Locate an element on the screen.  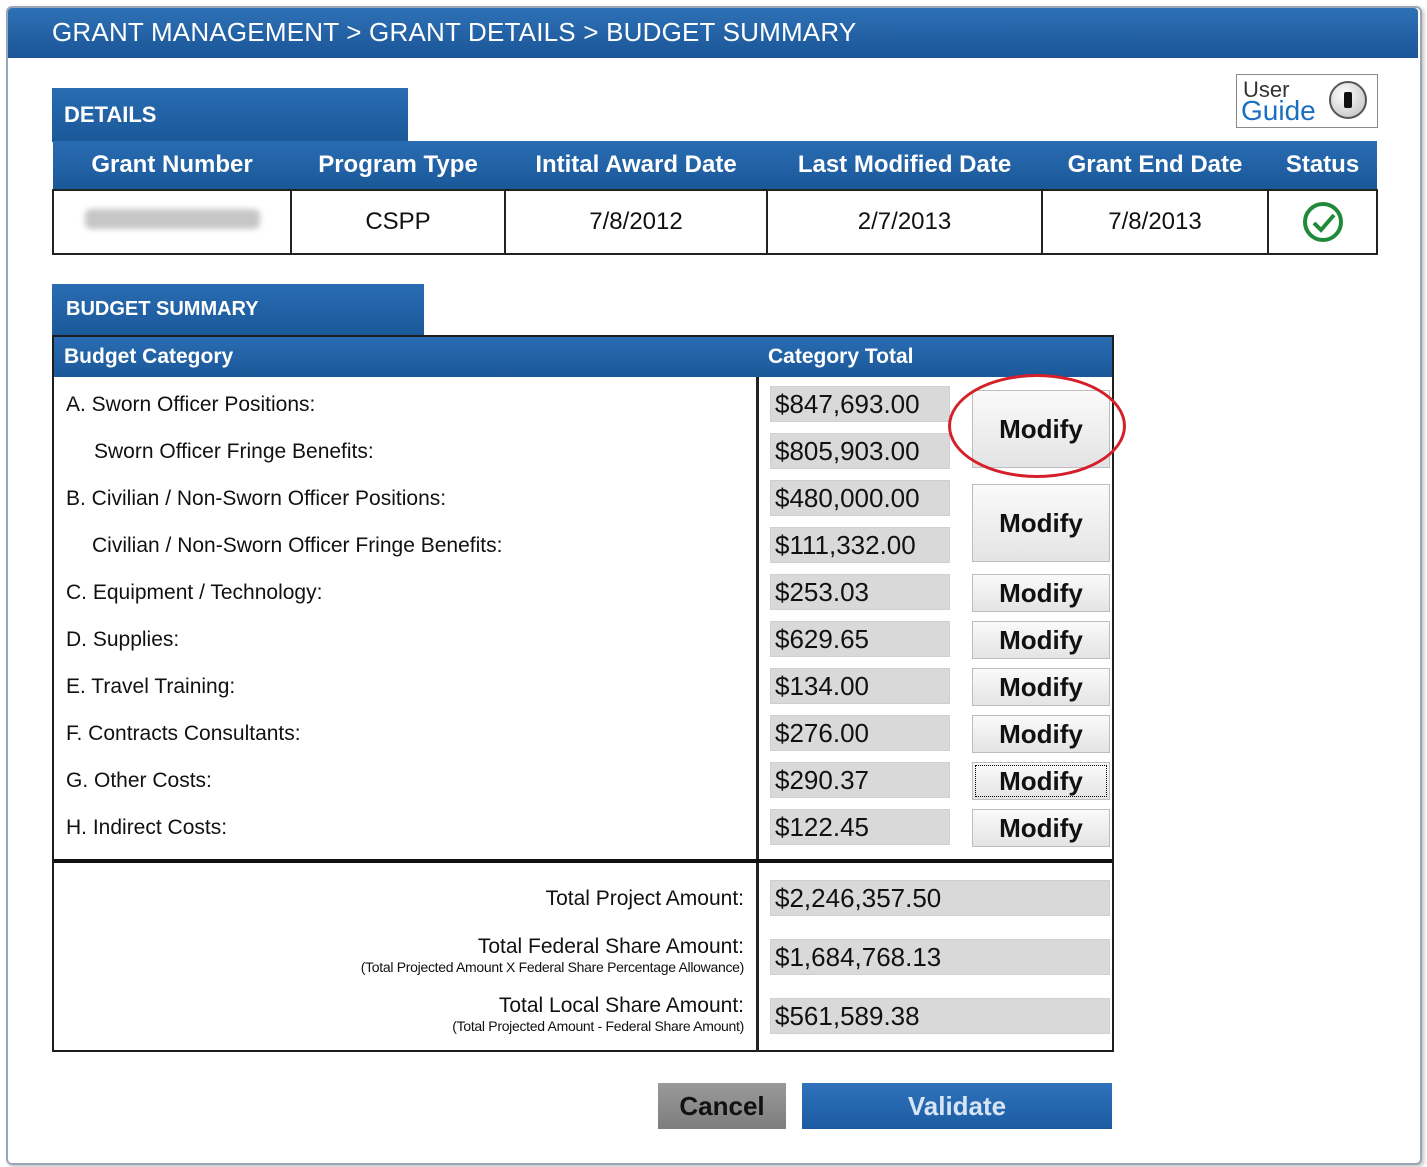
modify-button-c: Modify is located at coordinates (1041, 593).